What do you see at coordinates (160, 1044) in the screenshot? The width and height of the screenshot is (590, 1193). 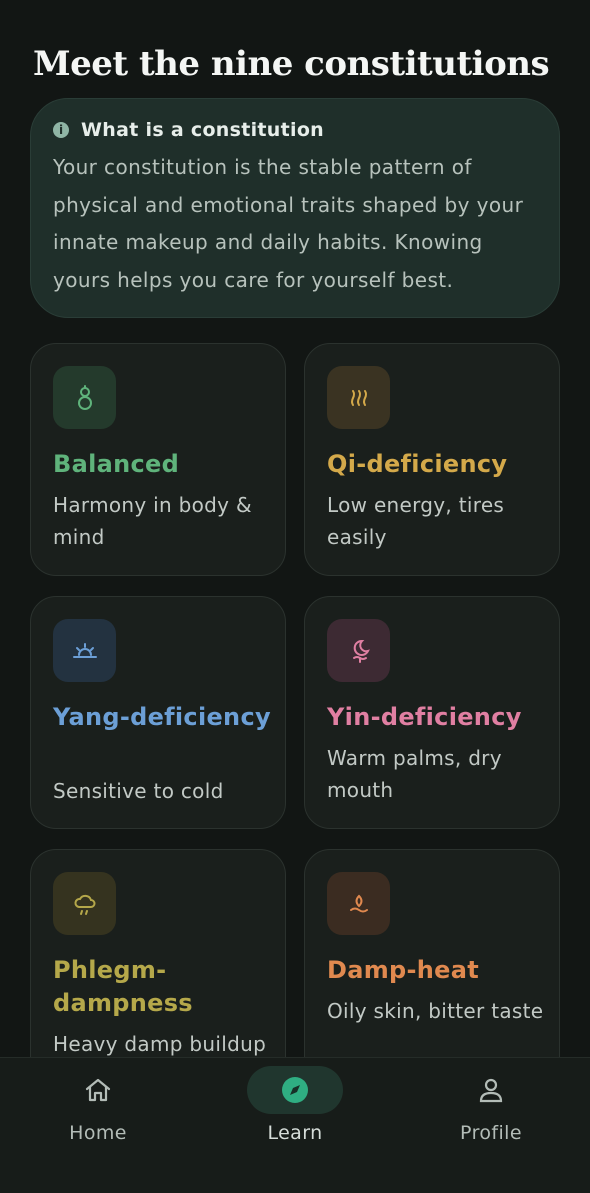 I see `card-description: Heavy damp buildup` at bounding box center [160, 1044].